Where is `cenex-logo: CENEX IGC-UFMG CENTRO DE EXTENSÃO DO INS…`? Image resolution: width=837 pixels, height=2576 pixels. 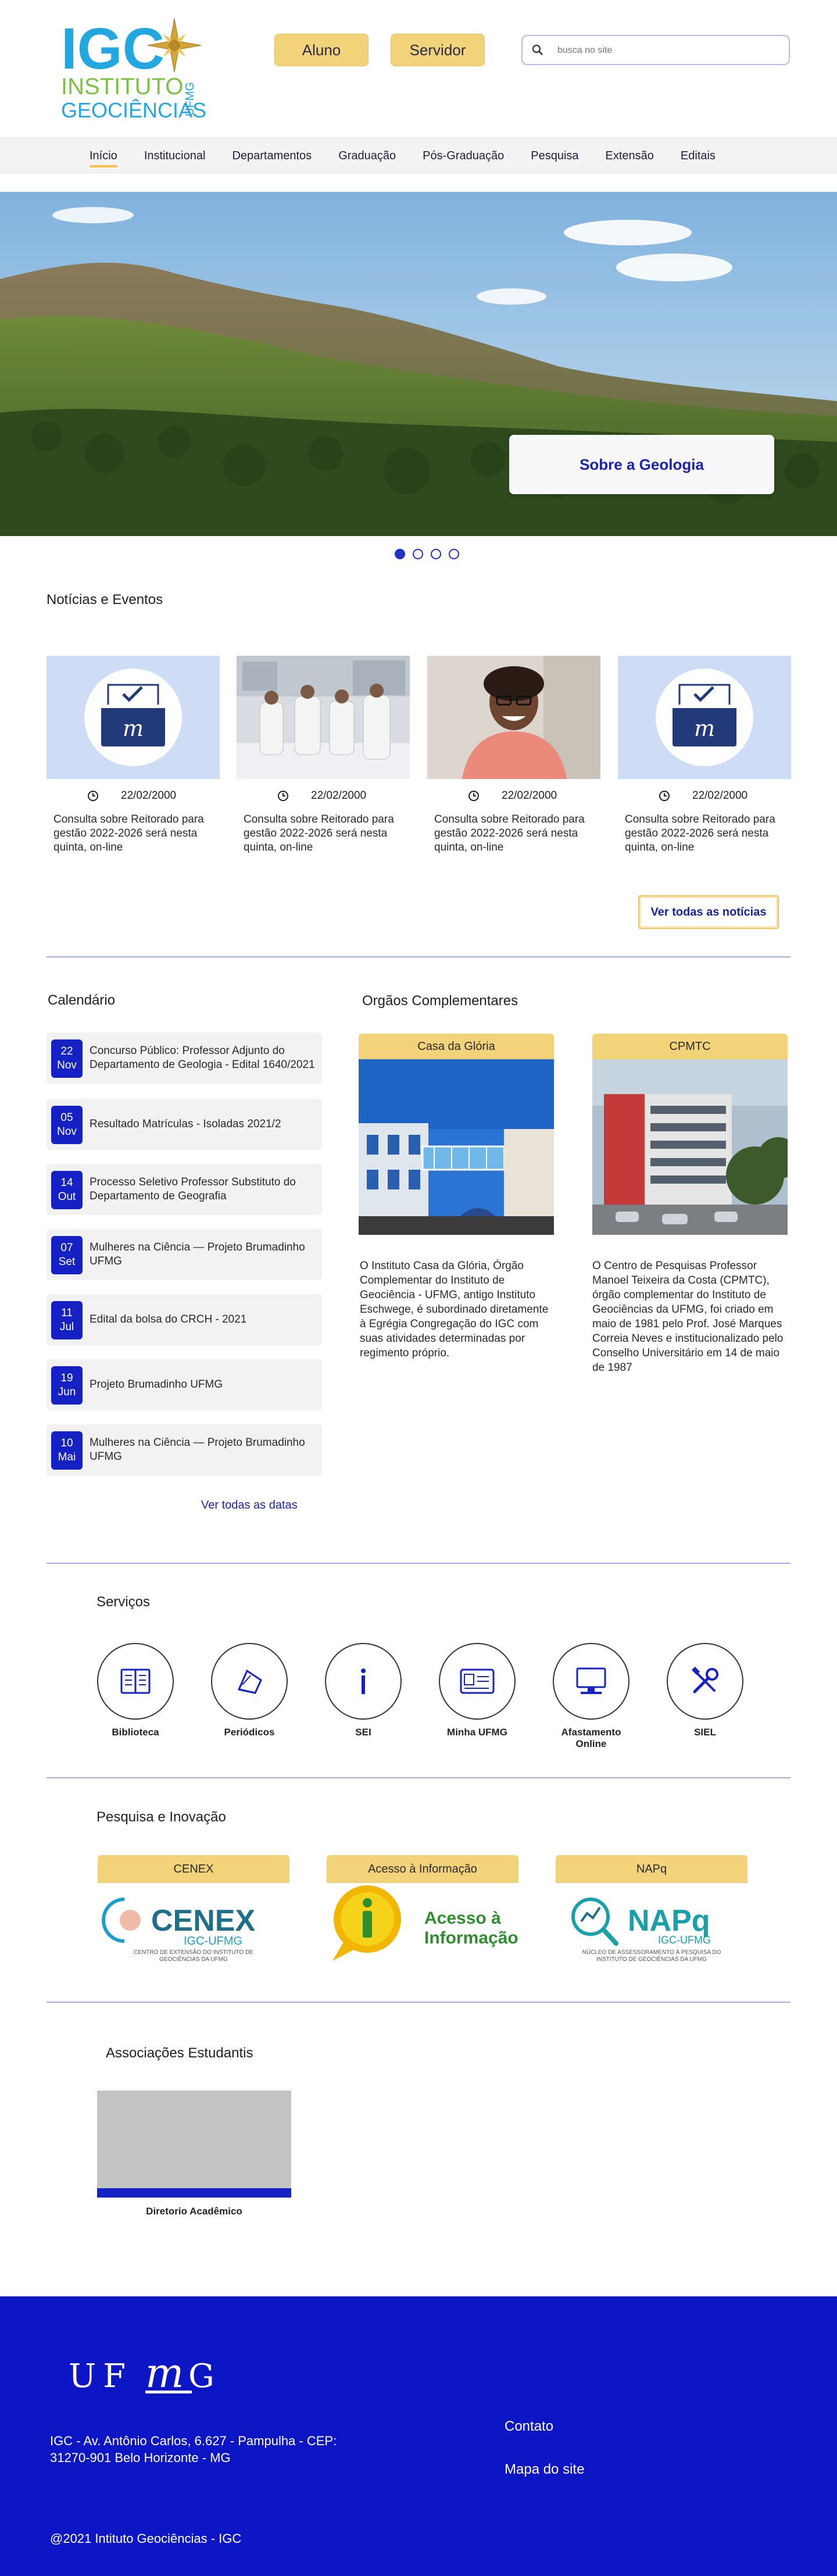 cenex-logo: CENEX IGC-UFMG CENTRO DE EXTENSÃO DO INS… is located at coordinates (194, 1925).